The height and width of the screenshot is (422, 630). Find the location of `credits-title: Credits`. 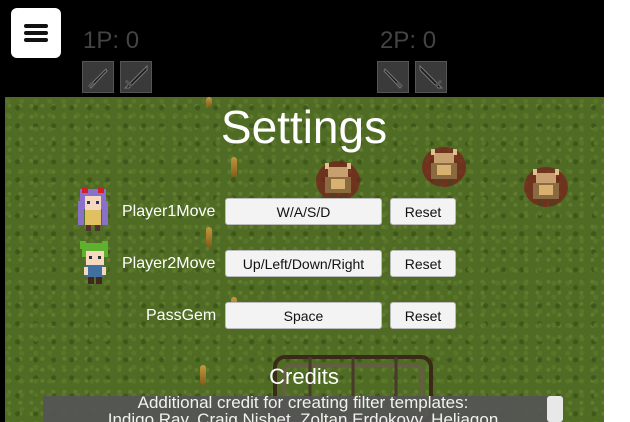

credits-title: Credits is located at coordinates (304, 376).